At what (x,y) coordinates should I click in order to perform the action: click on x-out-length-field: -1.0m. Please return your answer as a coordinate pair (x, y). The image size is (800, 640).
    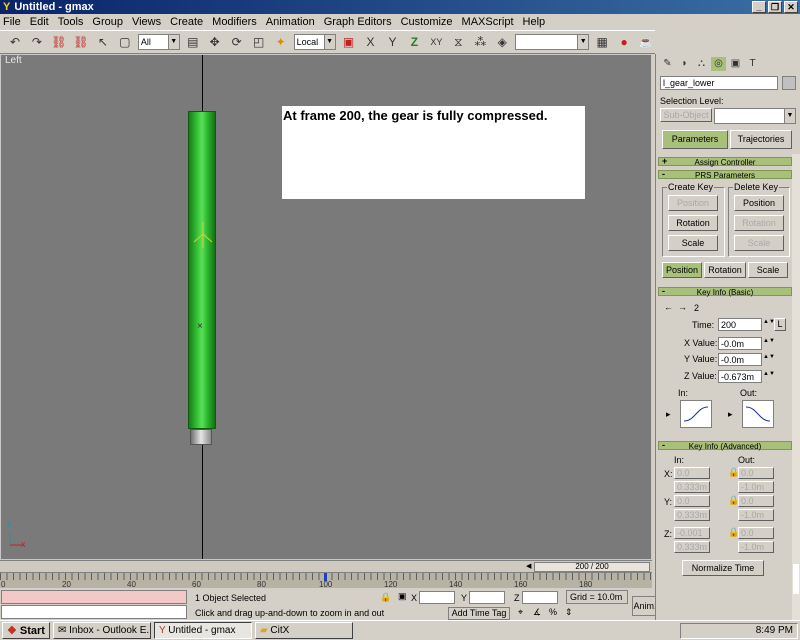
    Looking at the image, I should click on (756, 487).